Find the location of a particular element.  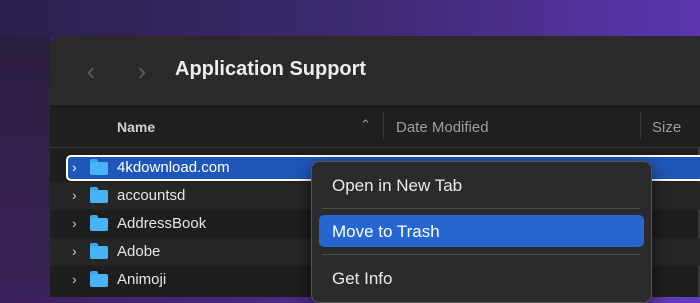

column-size-header: Size is located at coordinates (666, 127).